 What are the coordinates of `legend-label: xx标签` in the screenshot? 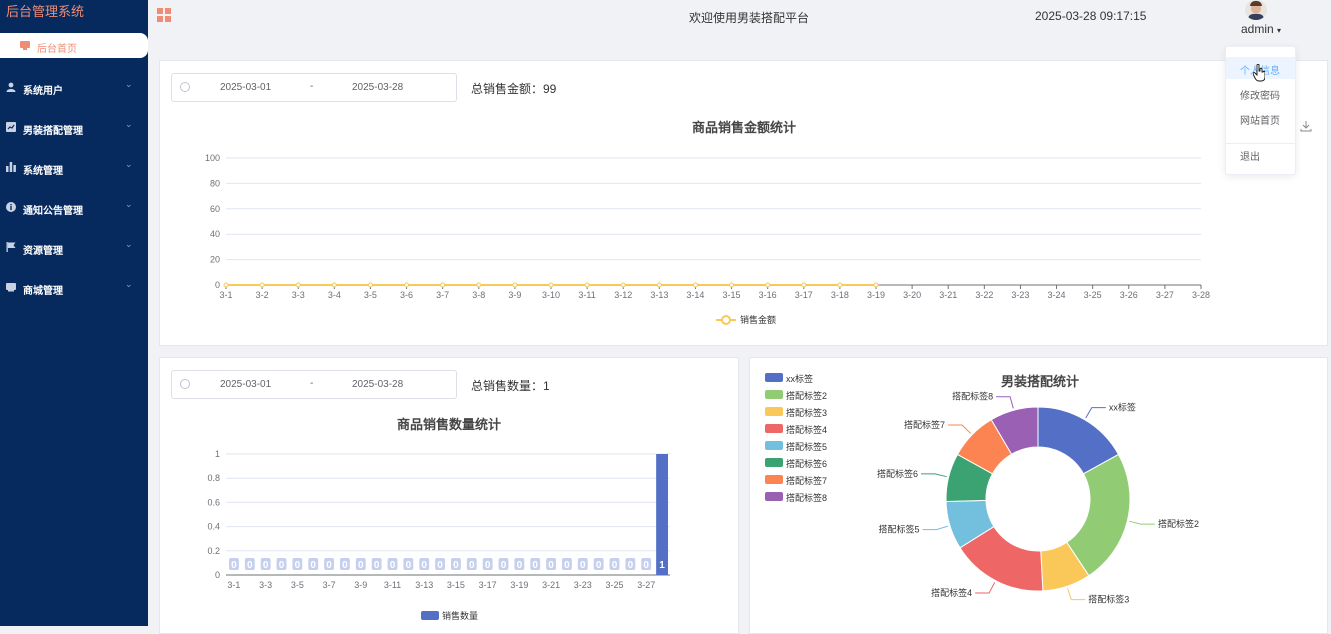 It's located at (800, 379).